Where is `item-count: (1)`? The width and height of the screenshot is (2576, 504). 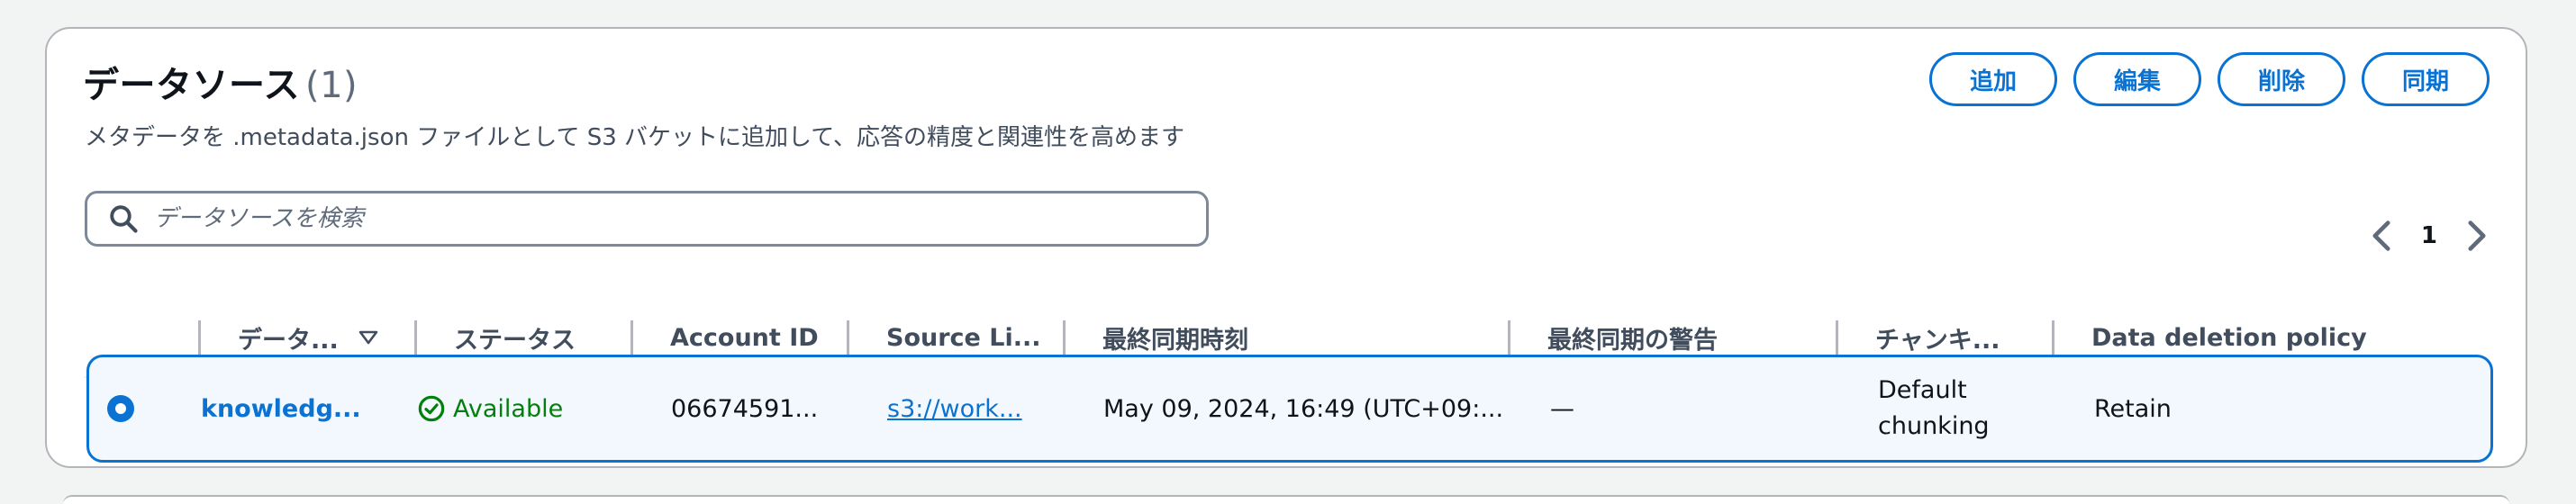
item-count: (1) is located at coordinates (331, 85).